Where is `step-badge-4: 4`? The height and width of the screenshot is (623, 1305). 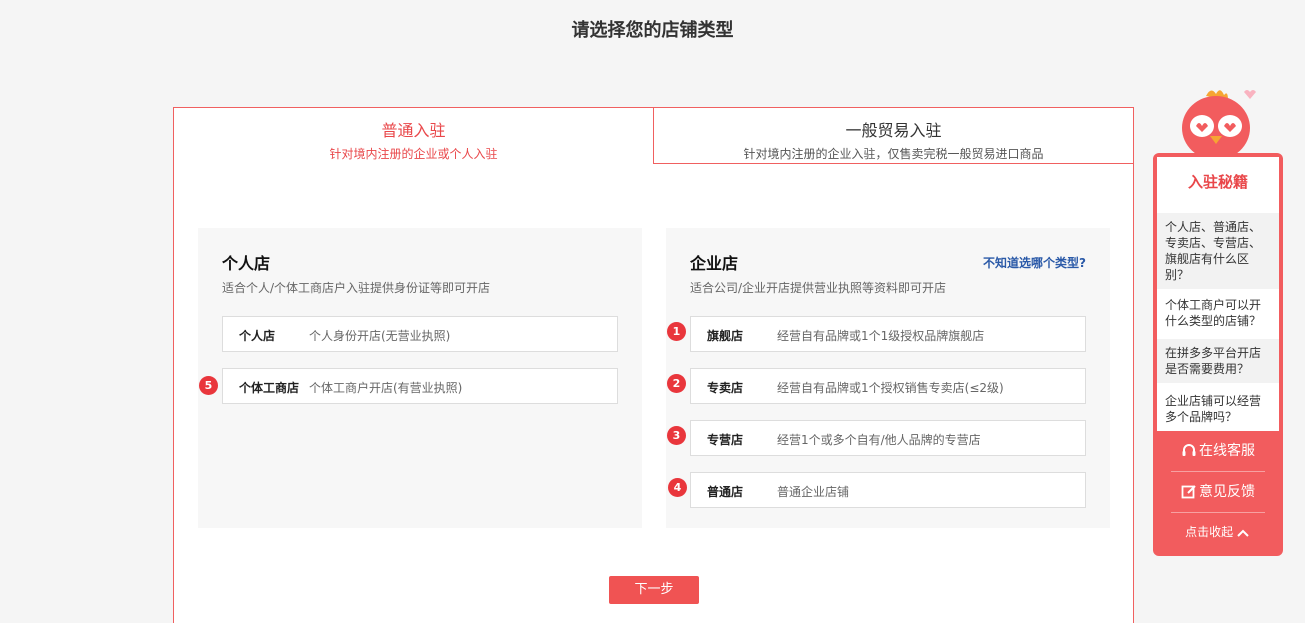
step-badge-4: 4 is located at coordinates (677, 487).